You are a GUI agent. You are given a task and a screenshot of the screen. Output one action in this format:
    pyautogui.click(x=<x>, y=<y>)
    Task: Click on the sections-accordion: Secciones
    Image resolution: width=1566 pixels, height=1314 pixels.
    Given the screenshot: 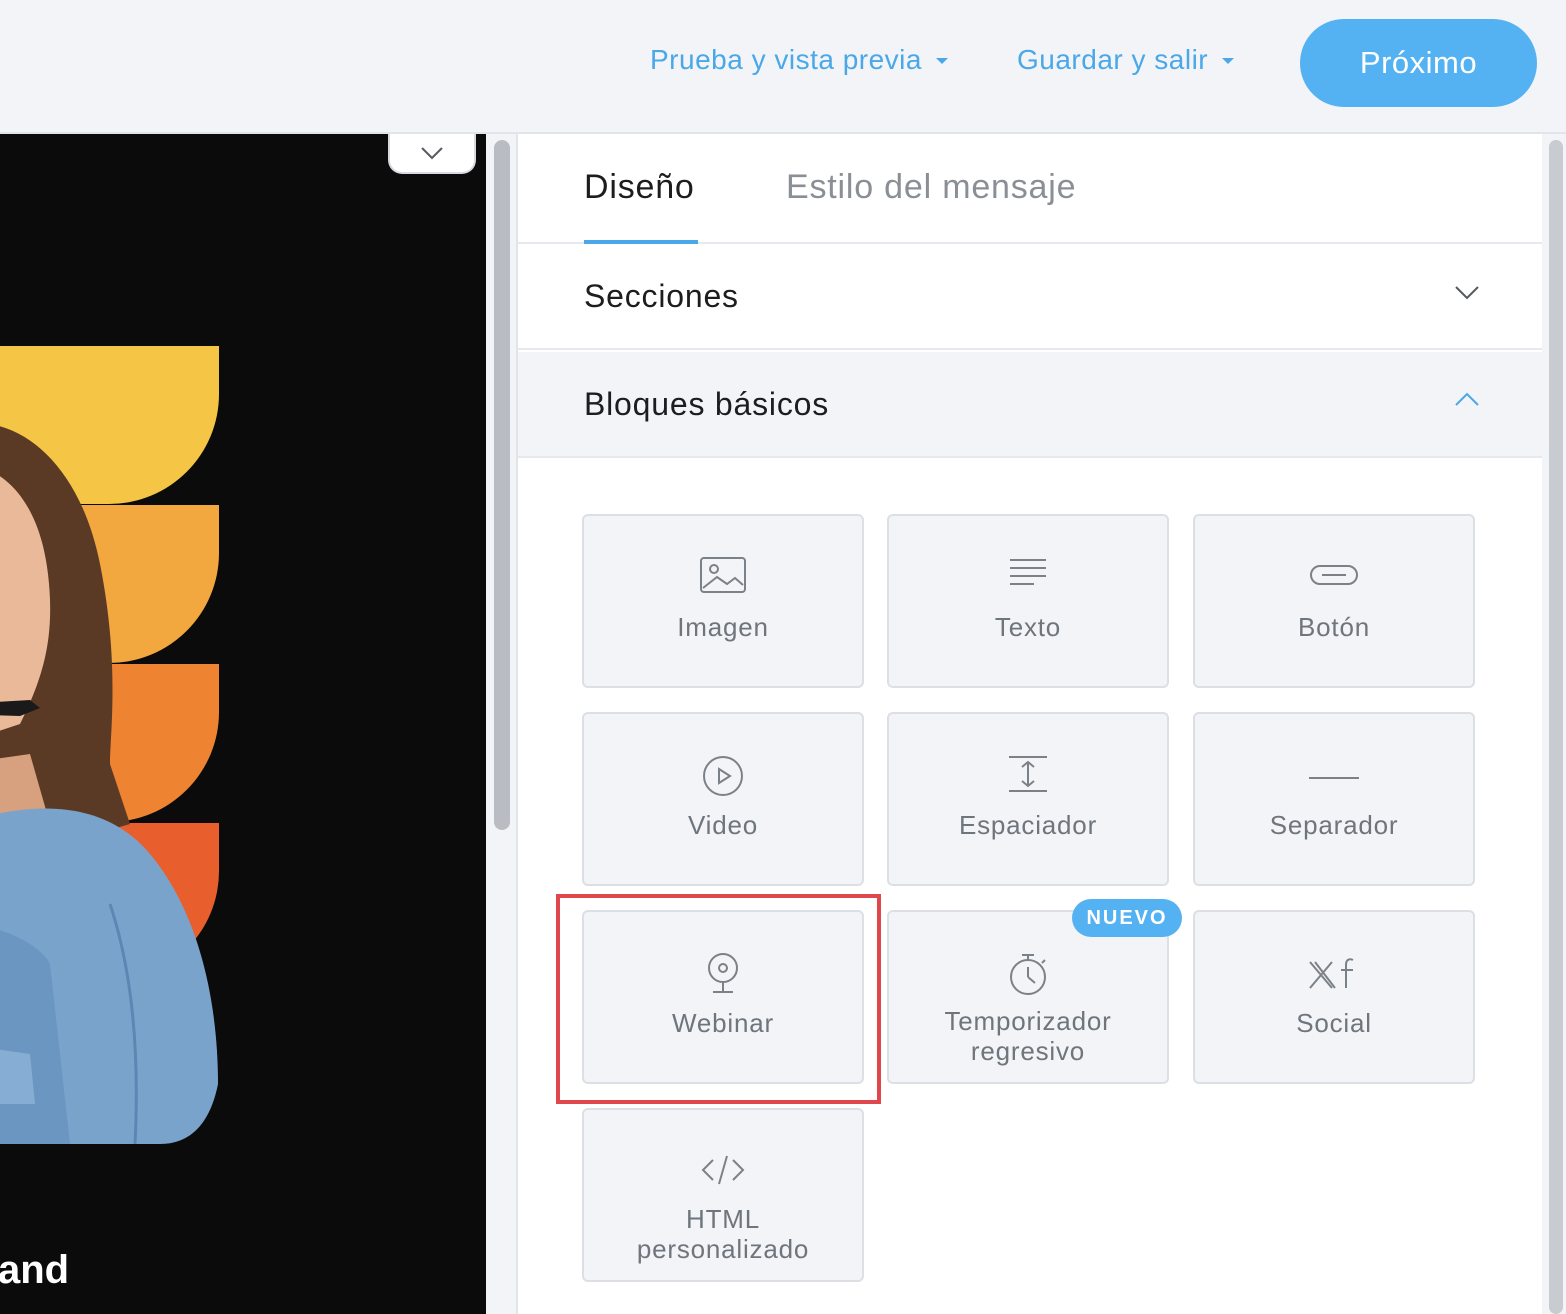 What is the action you would take?
    pyautogui.click(x=1031, y=297)
    